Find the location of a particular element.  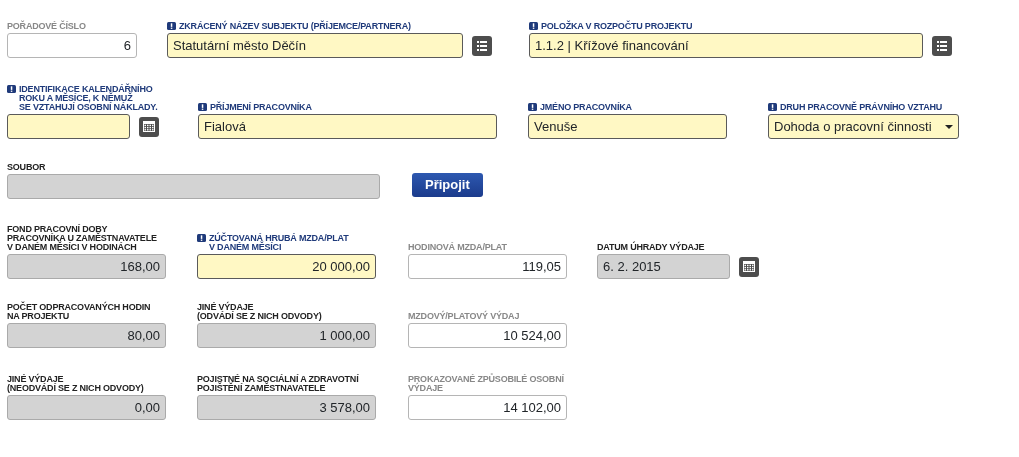

field-label: JINÉ VÝDAJE (NEODVÁDÍ SE Z NICH ODVODY) is located at coordinates (75, 384).